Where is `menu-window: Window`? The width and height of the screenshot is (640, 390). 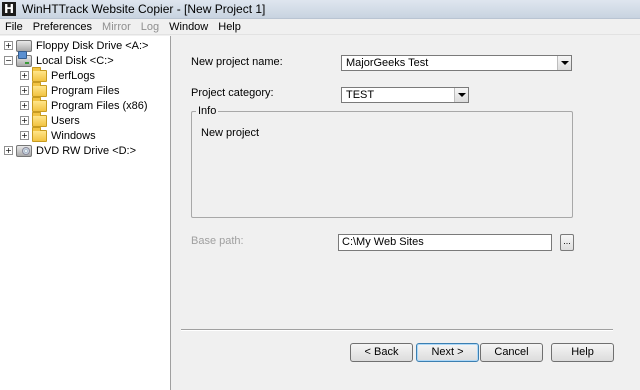 menu-window: Window is located at coordinates (188, 27).